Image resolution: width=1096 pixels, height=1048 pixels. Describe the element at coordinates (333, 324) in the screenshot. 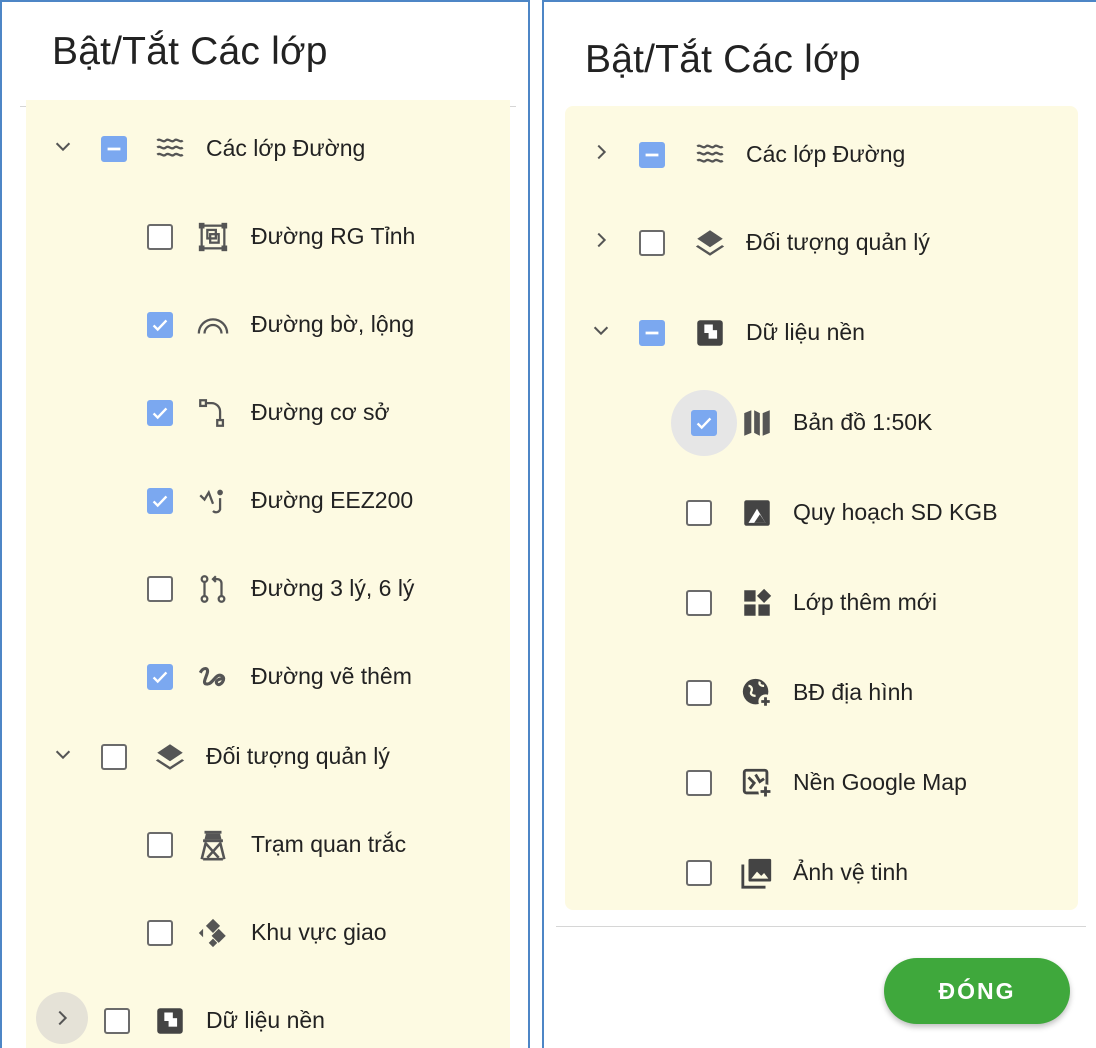

I see `node-label: Đường bờ, lộng` at that location.